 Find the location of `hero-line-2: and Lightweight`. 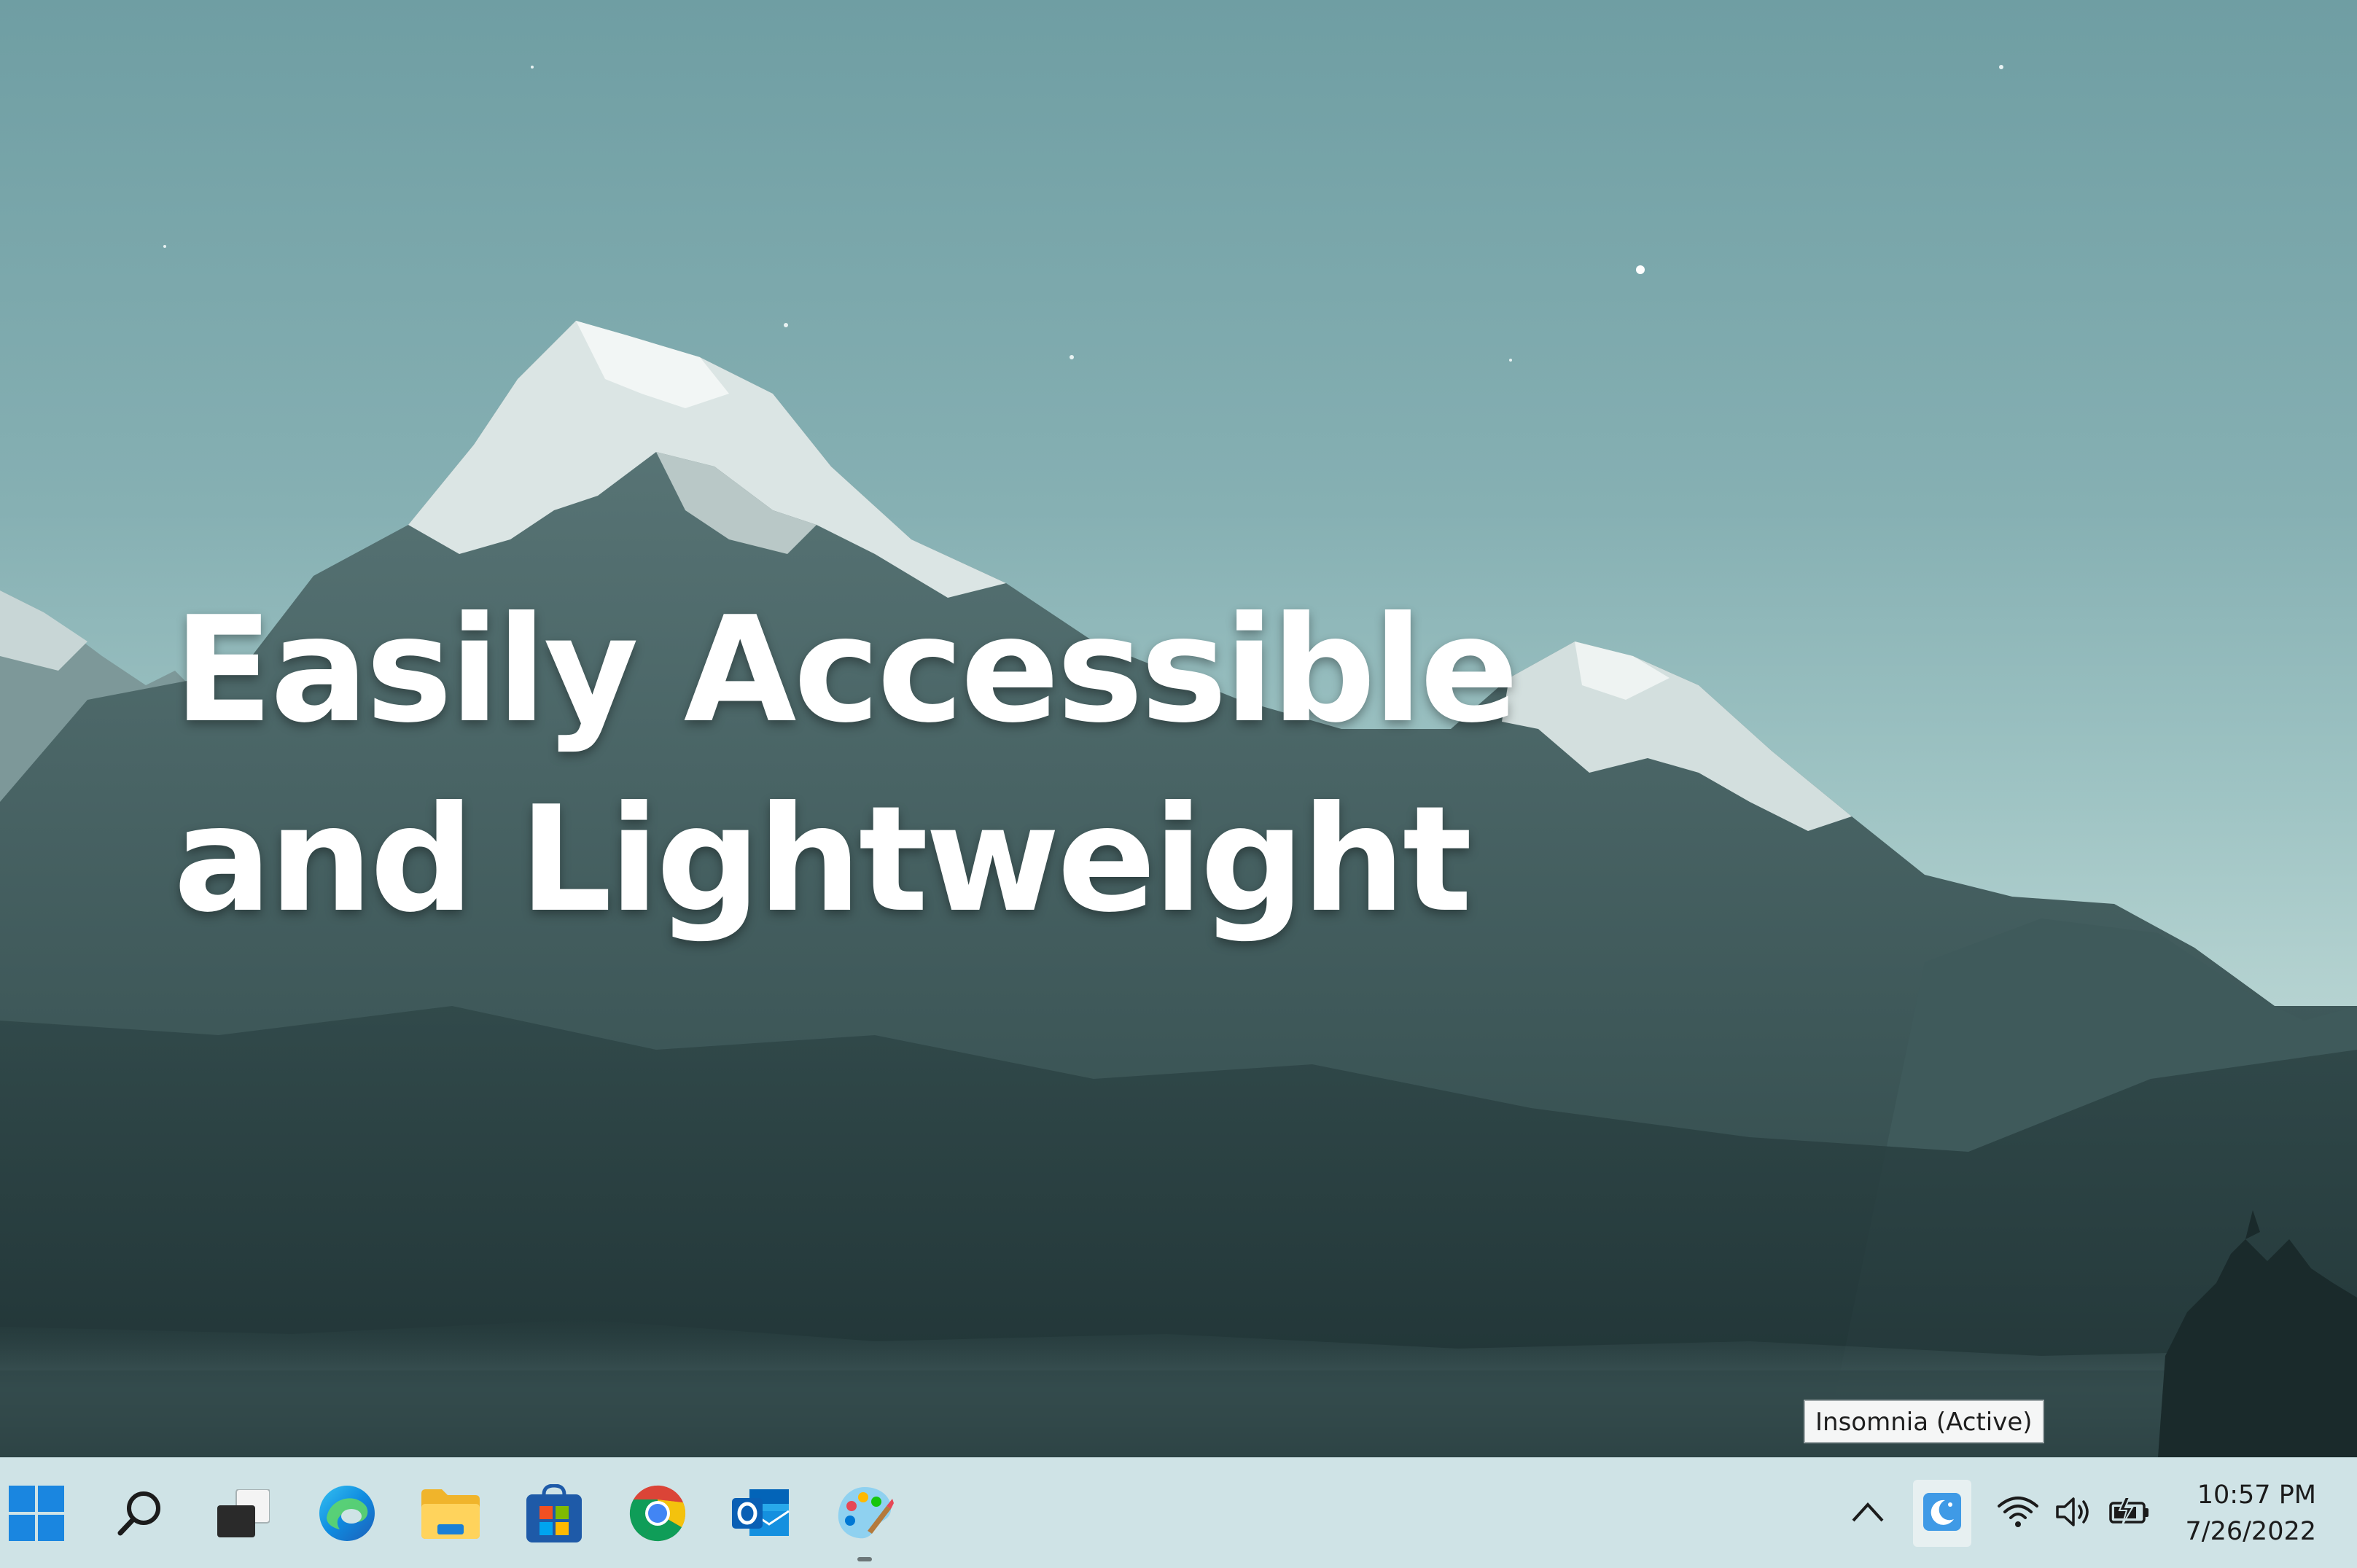

hero-line-2: and Lightweight is located at coordinates (823, 860).